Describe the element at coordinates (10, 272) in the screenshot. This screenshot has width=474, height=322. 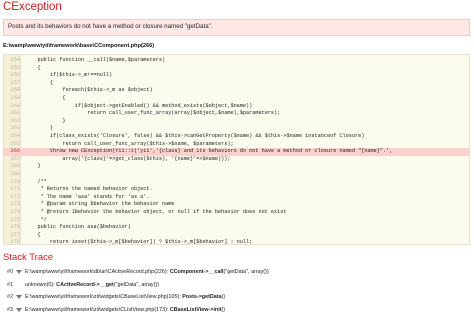
I see `stack-trace-number: #0` at that location.